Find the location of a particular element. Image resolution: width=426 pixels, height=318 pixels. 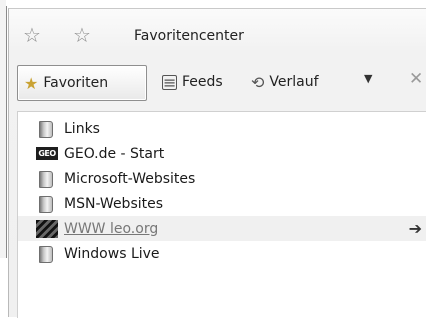

tab-label: Verlauf is located at coordinates (294, 82).